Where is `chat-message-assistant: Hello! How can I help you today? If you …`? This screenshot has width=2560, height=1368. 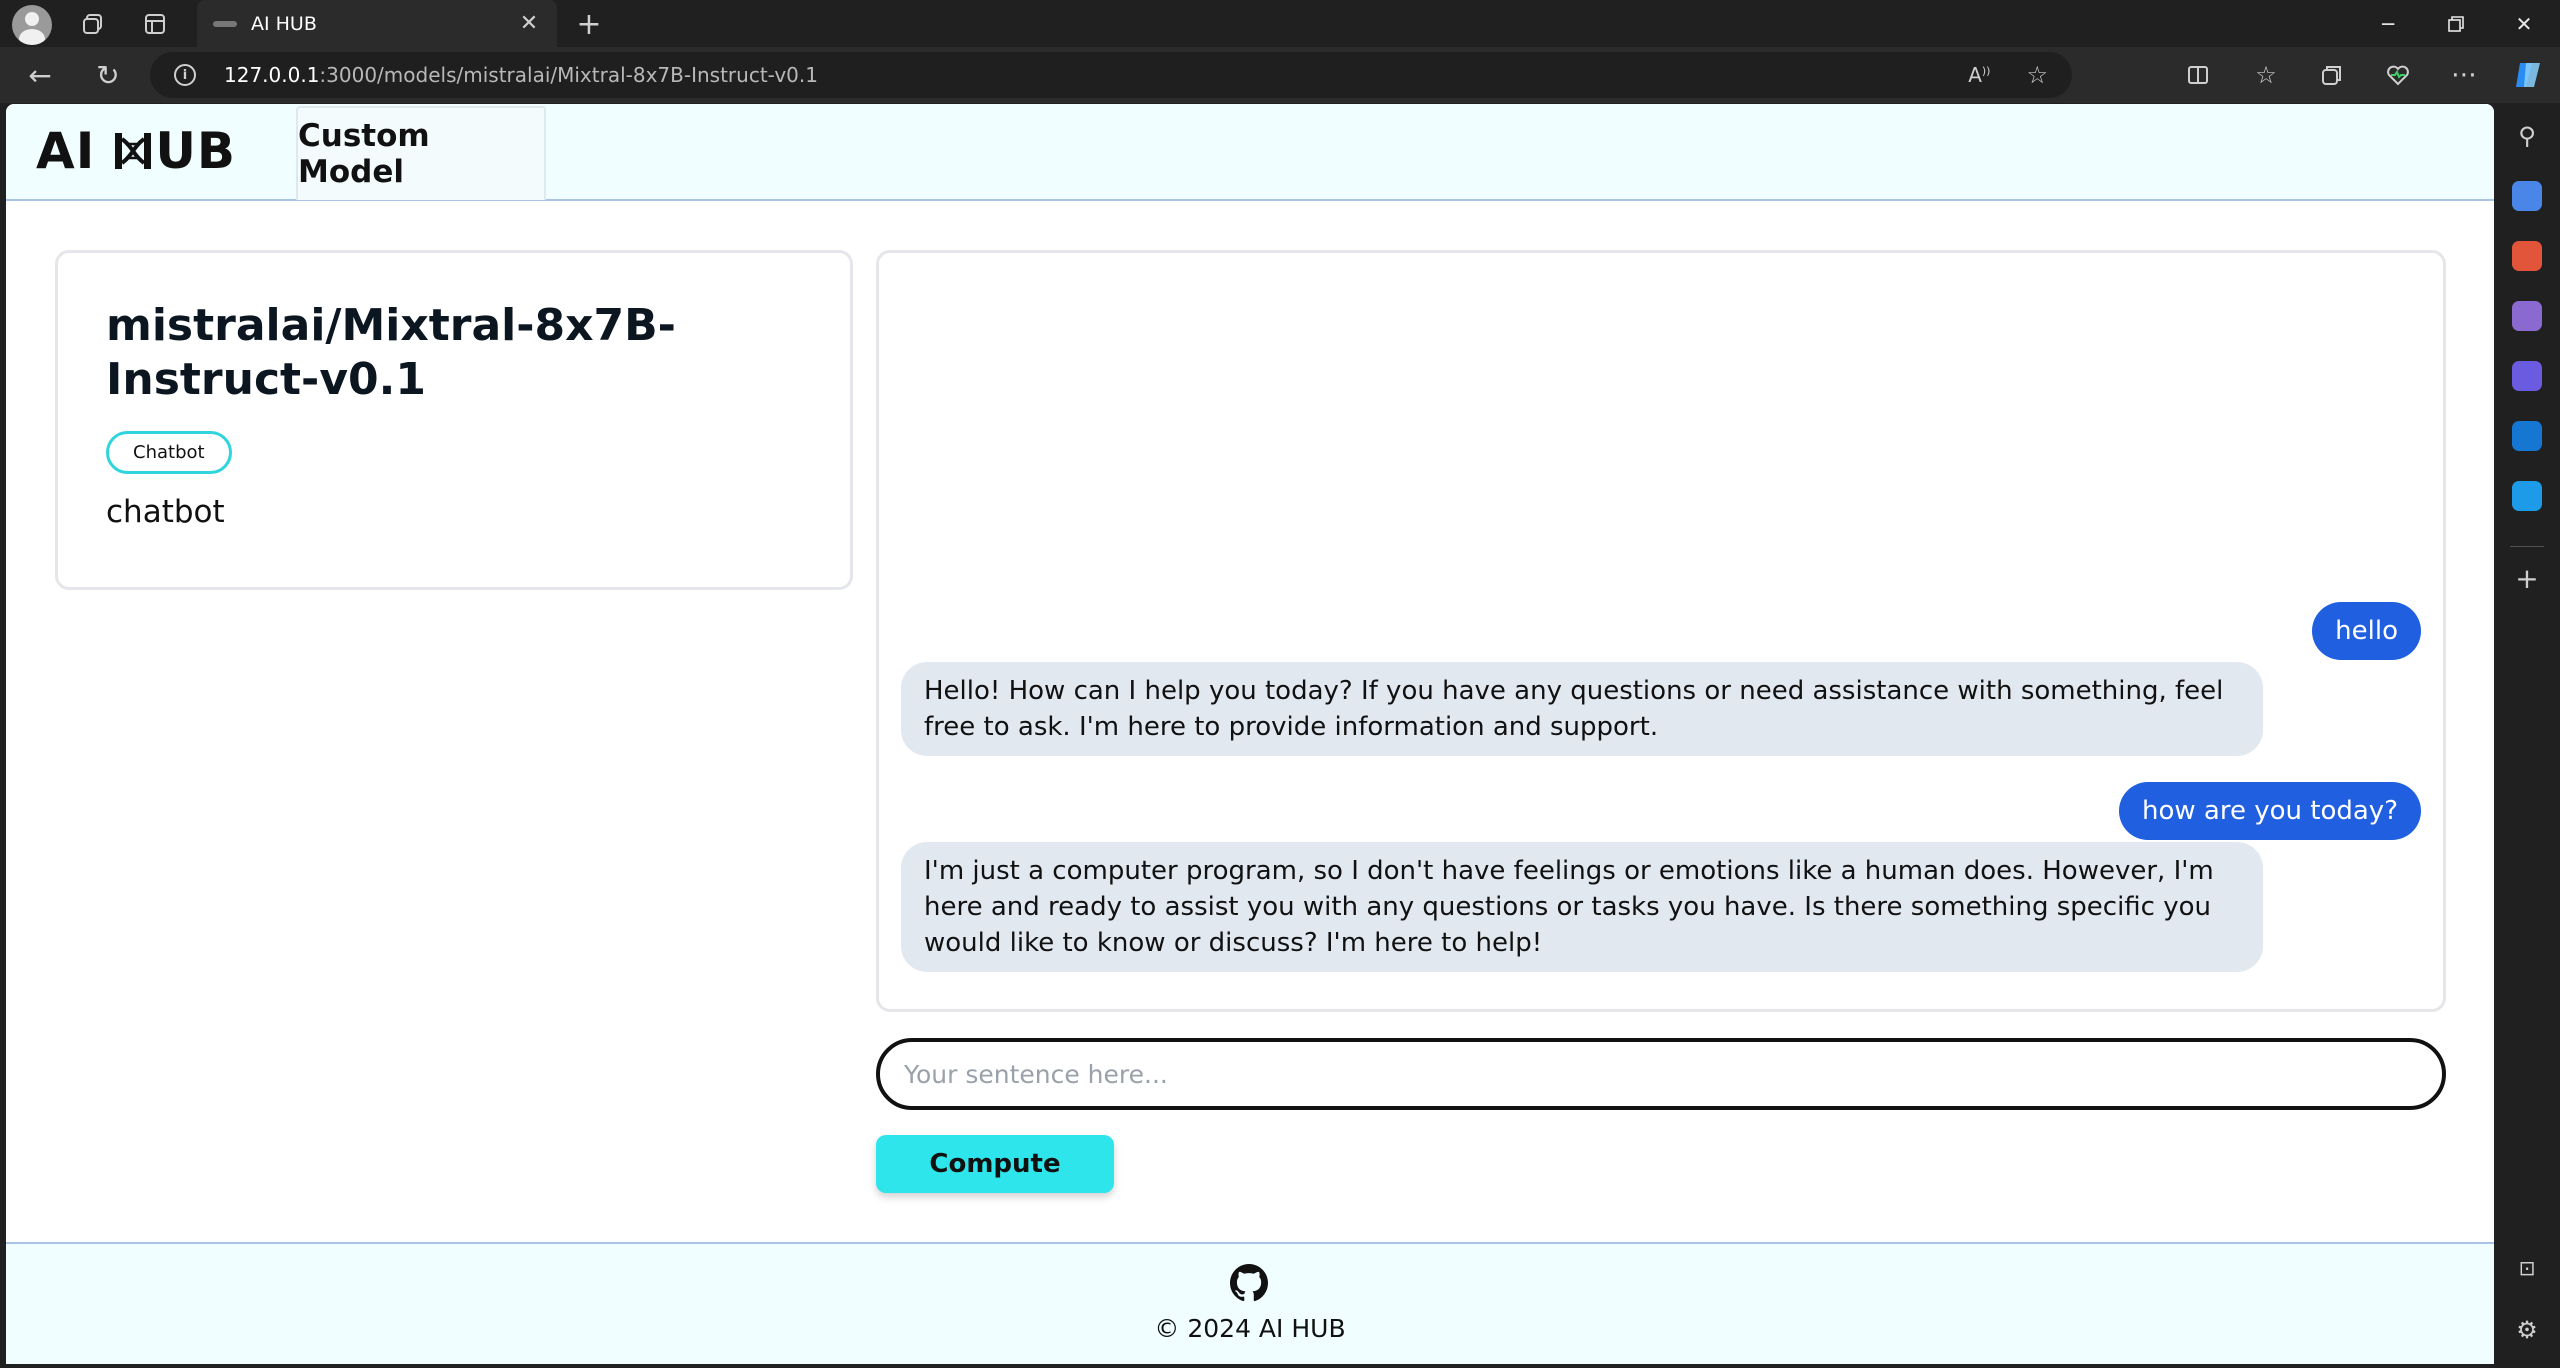
chat-message-assistant: Hello! How can I help you today? If you … is located at coordinates (1582, 709).